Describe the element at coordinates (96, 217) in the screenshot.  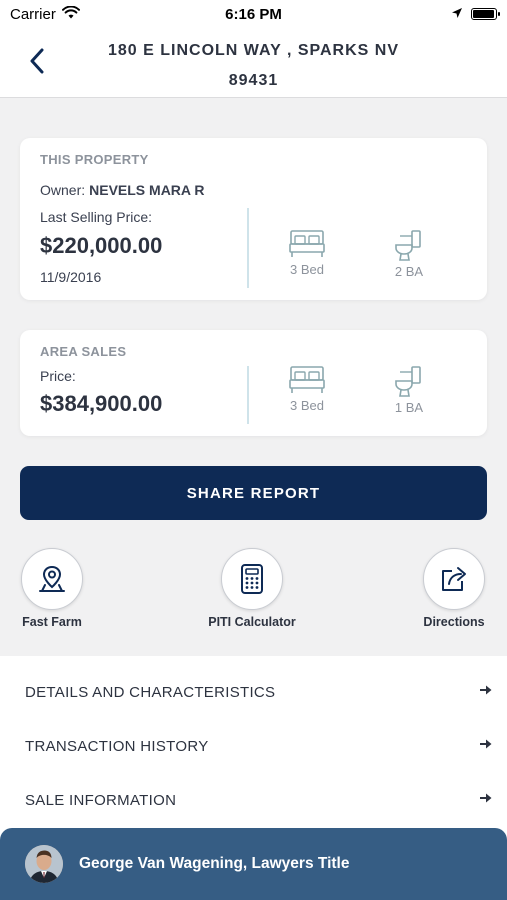
I see `price-label: Last Selling Price:` at that location.